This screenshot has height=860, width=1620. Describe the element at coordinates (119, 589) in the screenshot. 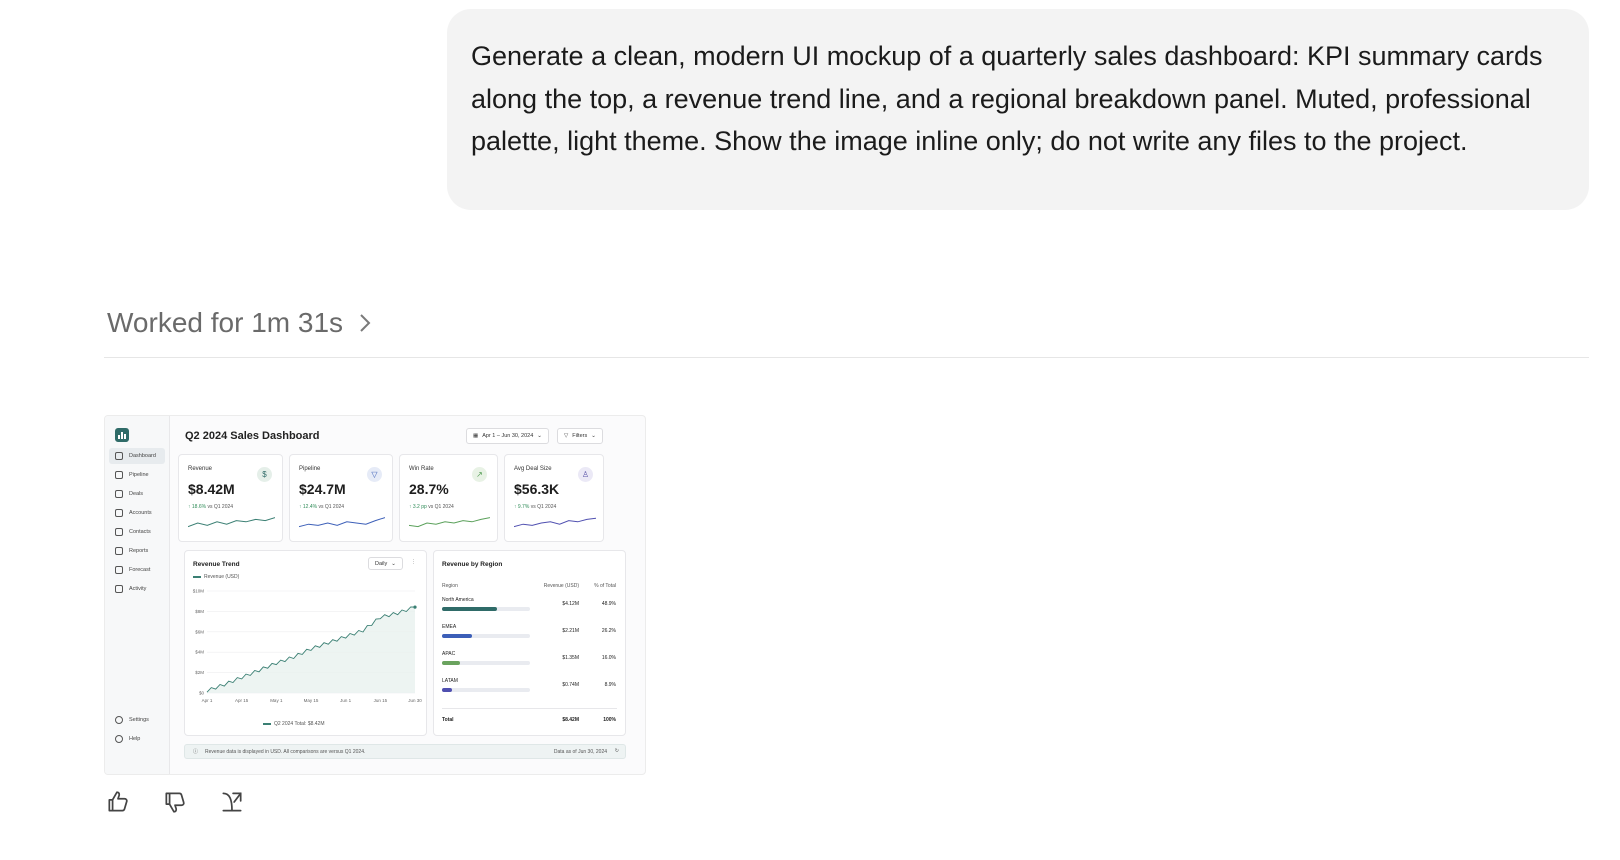

I see `pulse-icon` at that location.